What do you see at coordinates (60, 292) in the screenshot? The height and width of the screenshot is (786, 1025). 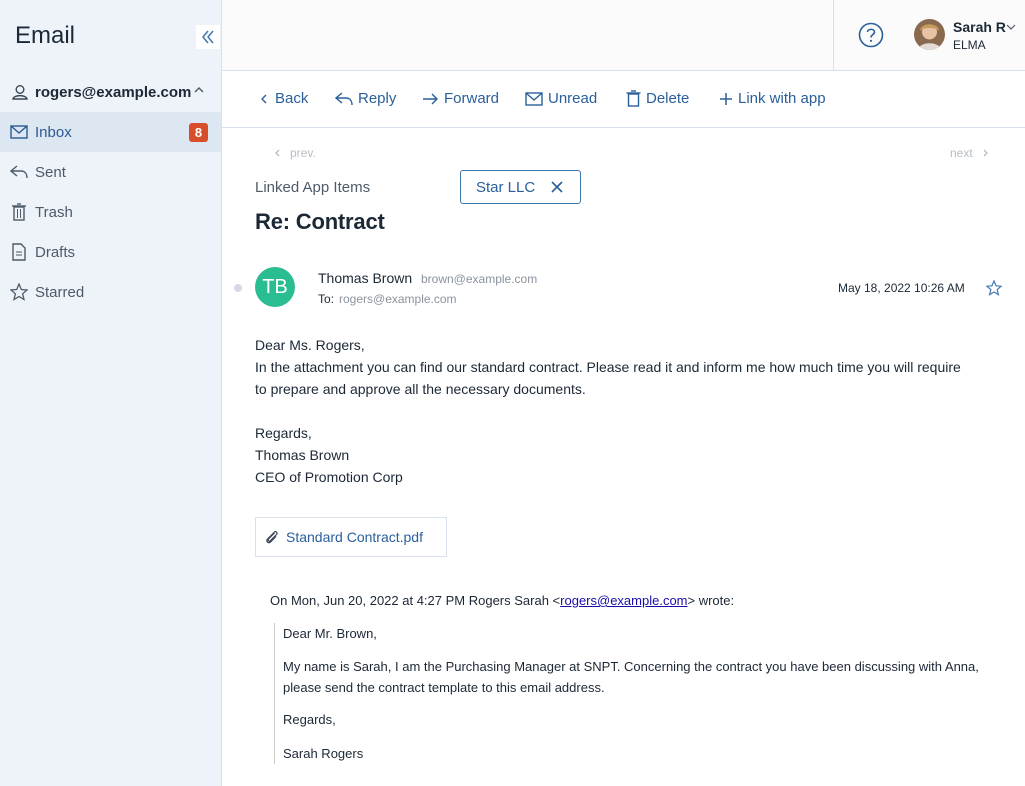 I see `sidebar-item-label: Starred` at bounding box center [60, 292].